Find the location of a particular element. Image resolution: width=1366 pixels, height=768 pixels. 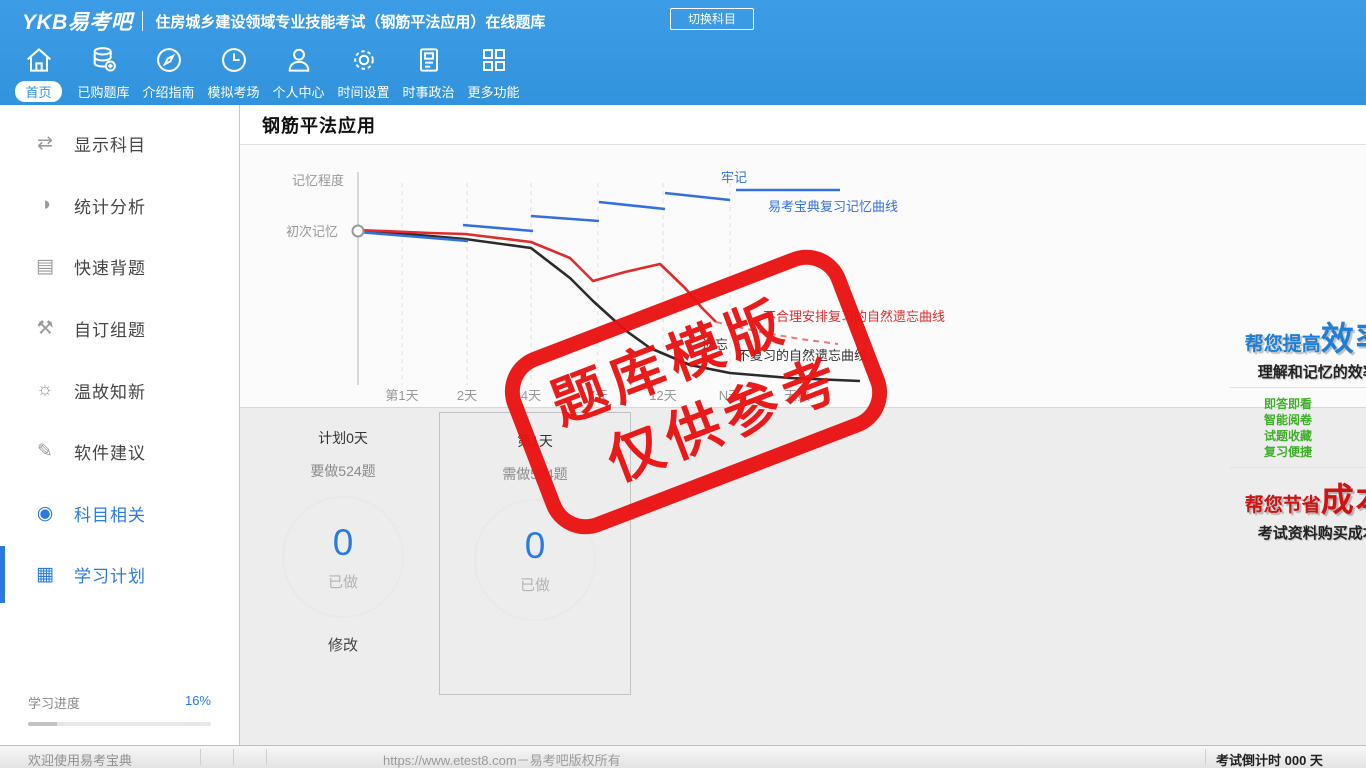

x-tick: N天 is located at coordinates (730, 395).